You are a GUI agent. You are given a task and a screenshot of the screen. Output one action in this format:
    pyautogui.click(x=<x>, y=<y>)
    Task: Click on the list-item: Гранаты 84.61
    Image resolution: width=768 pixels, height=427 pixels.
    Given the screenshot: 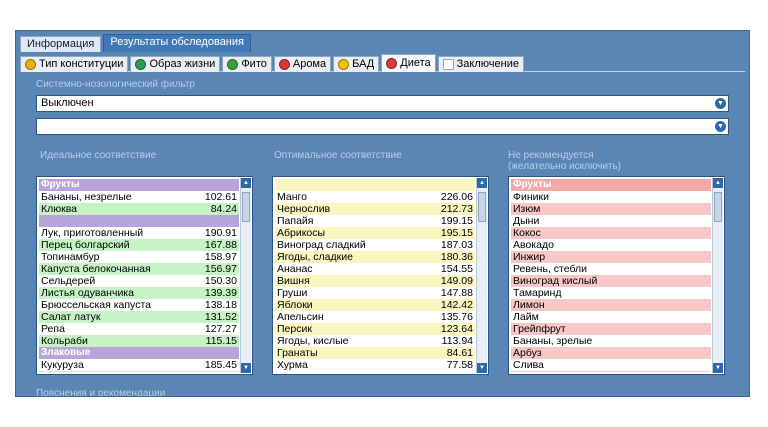 What is the action you would take?
    pyautogui.click(x=375, y=353)
    